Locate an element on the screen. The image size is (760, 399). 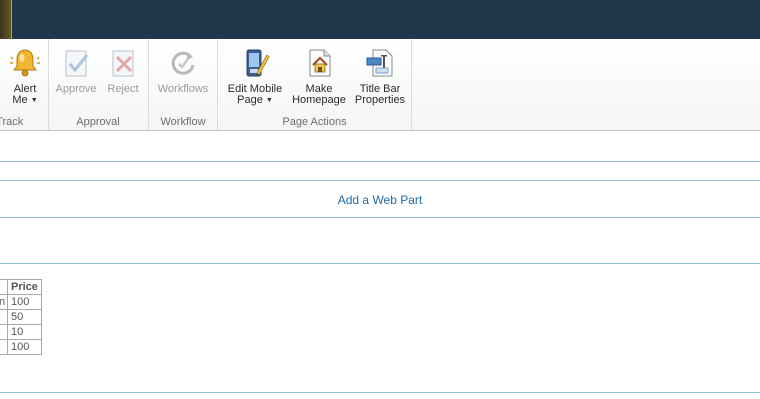
ribbon-group-label-share-track: & Track is located at coordinates (12, 122).